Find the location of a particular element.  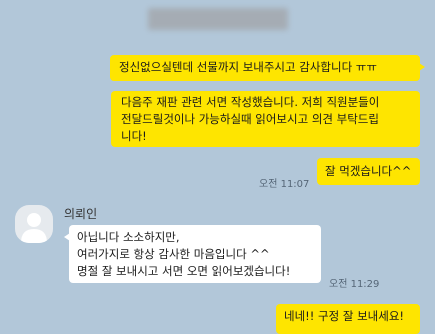

message-time: 오전 11:07 is located at coordinates (284, 184).